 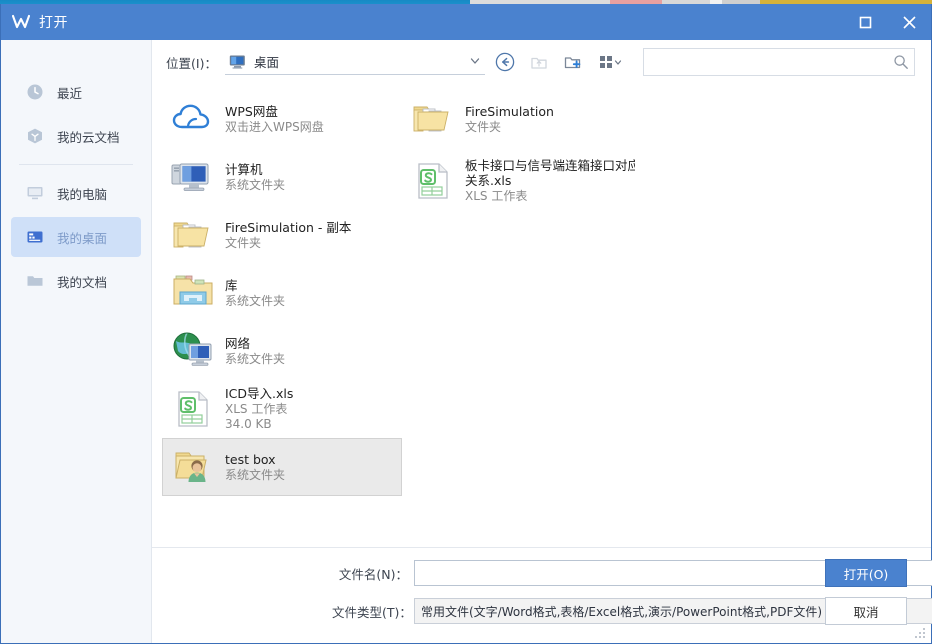 I want to click on sidebar-item-label: 我的云文档, so click(x=88, y=137).